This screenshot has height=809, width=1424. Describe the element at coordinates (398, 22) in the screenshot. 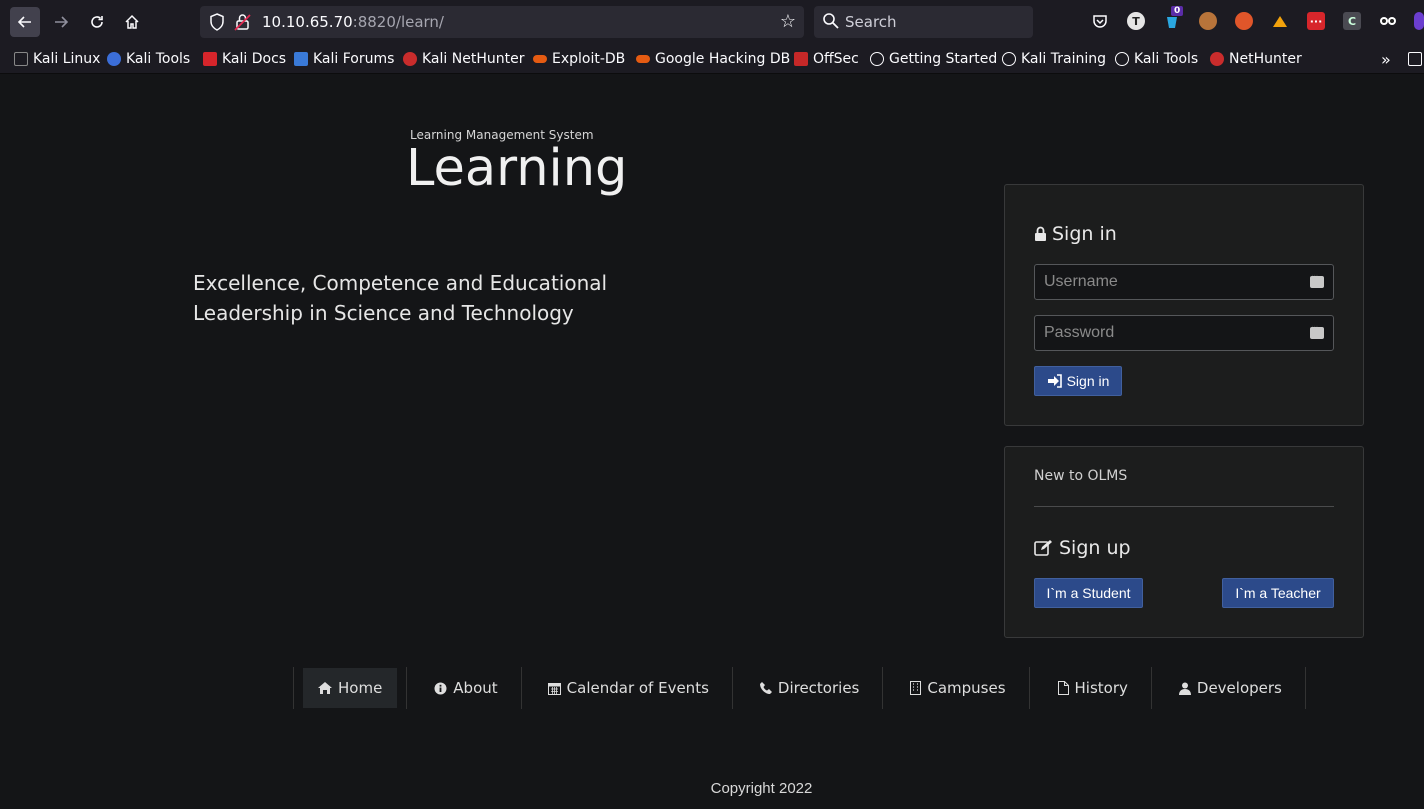

I see `url-path: :8820/learn/` at that location.